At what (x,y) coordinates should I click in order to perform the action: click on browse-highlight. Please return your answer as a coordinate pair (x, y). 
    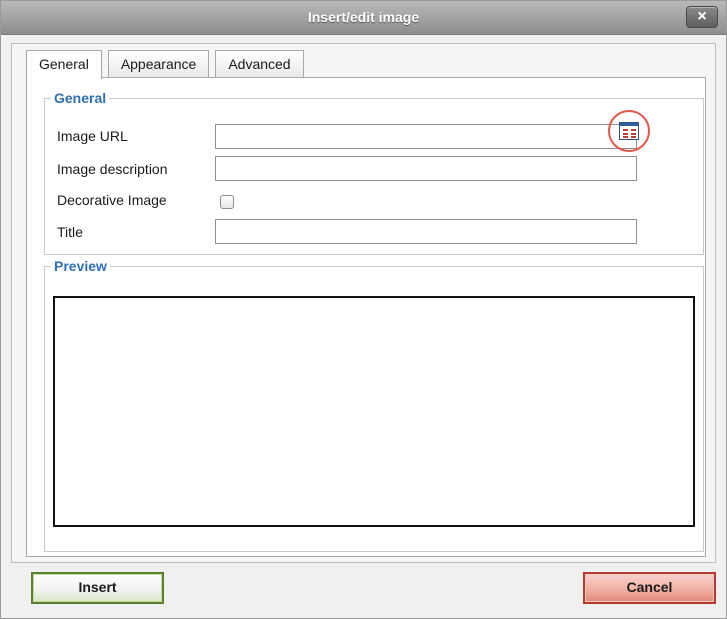
    Looking at the image, I should click on (629, 131).